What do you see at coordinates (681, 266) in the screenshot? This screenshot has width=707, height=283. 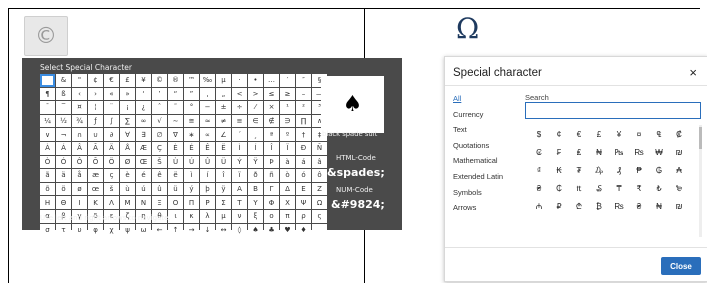 I see `close-button: Close` at bounding box center [681, 266].